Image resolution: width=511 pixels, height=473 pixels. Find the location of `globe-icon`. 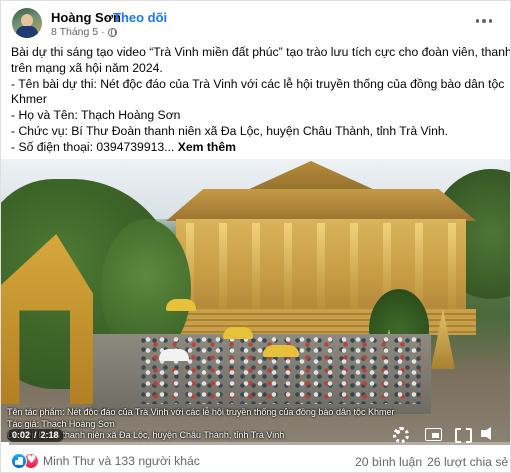

globe-icon is located at coordinates (112, 32).